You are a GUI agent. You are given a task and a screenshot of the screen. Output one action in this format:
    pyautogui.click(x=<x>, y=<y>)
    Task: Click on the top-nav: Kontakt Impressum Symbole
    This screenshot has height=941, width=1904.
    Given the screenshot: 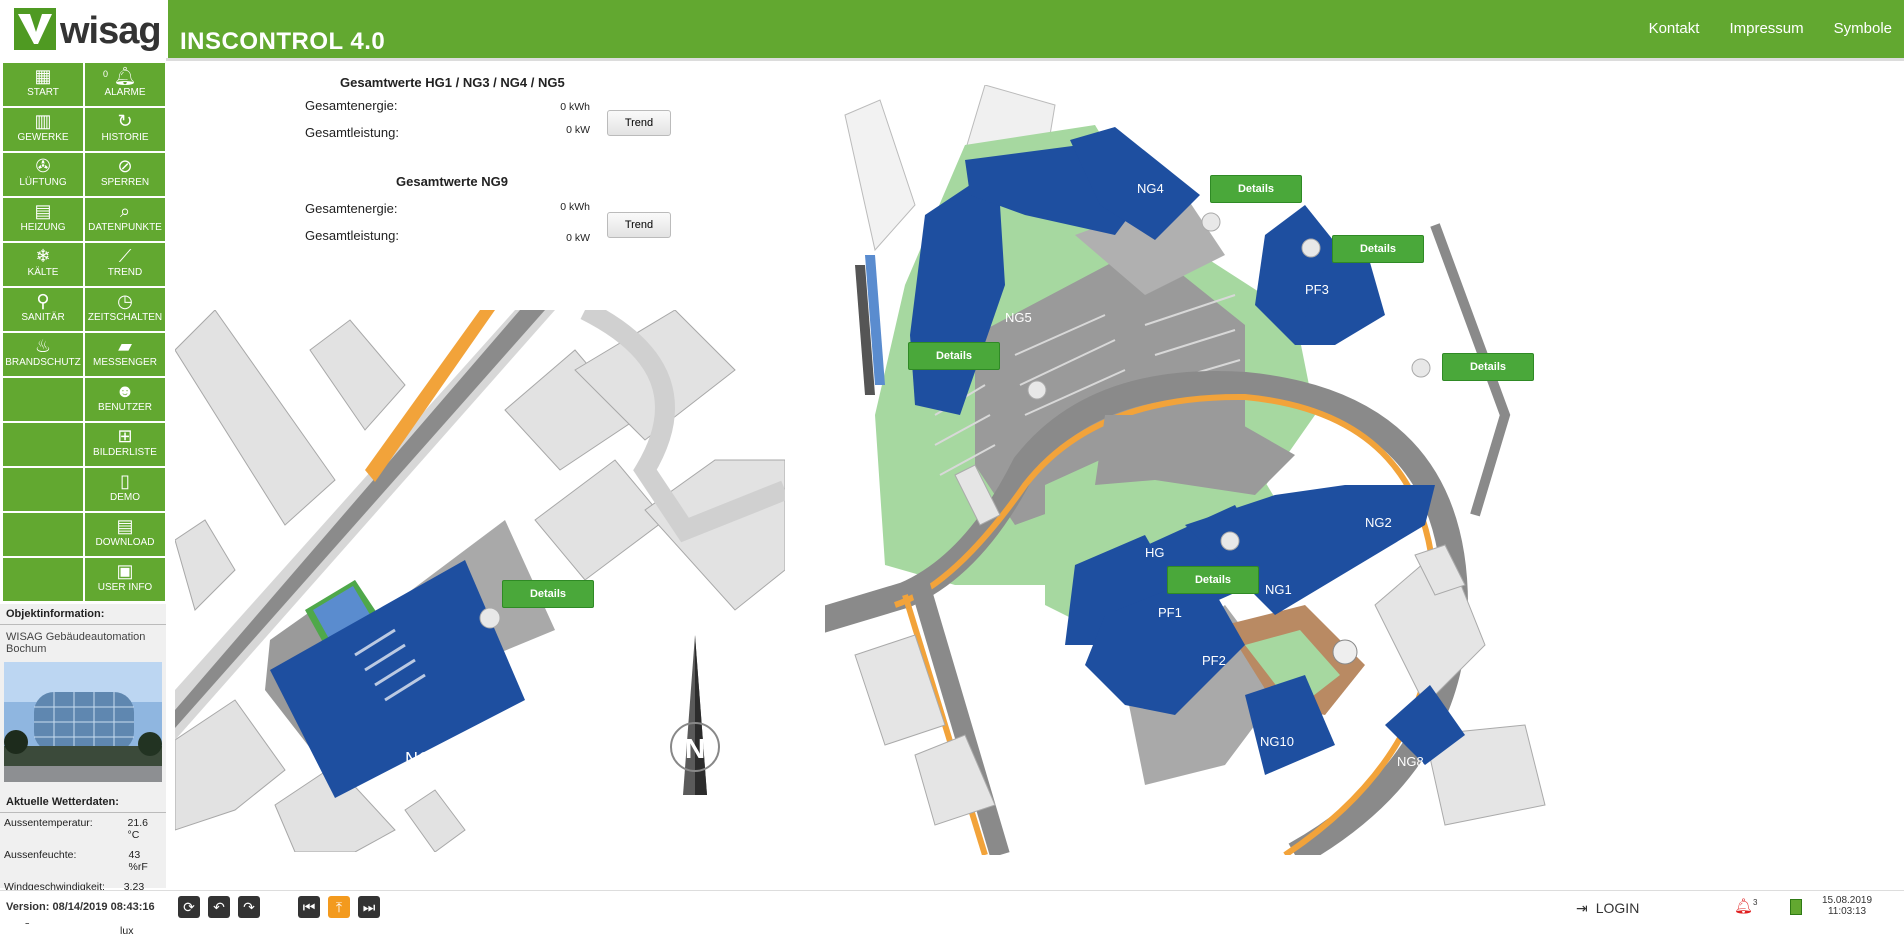 What is the action you would take?
    pyautogui.click(x=1770, y=28)
    